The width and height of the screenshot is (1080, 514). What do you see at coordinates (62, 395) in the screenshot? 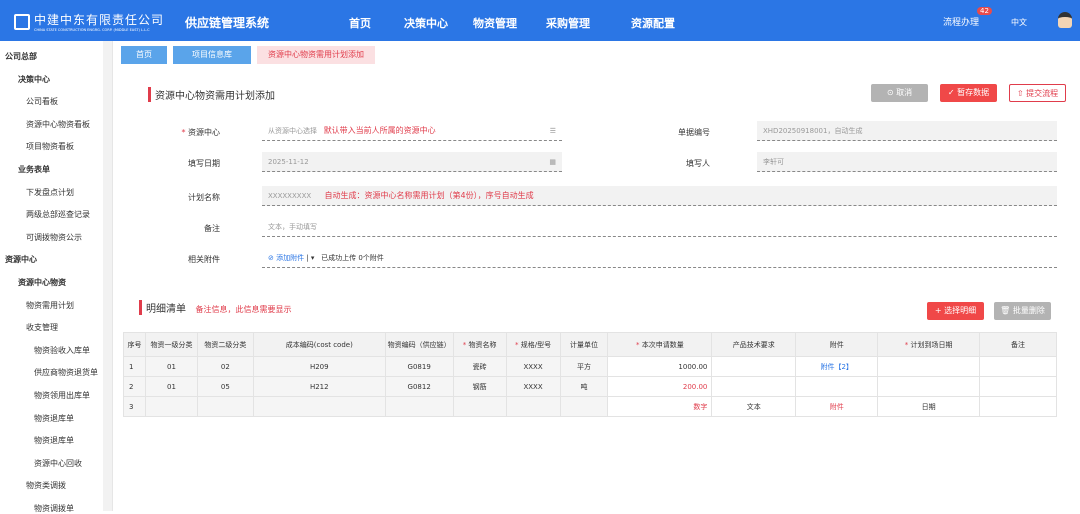
I see `sidebar-item: 物资领用出库单` at bounding box center [62, 395].